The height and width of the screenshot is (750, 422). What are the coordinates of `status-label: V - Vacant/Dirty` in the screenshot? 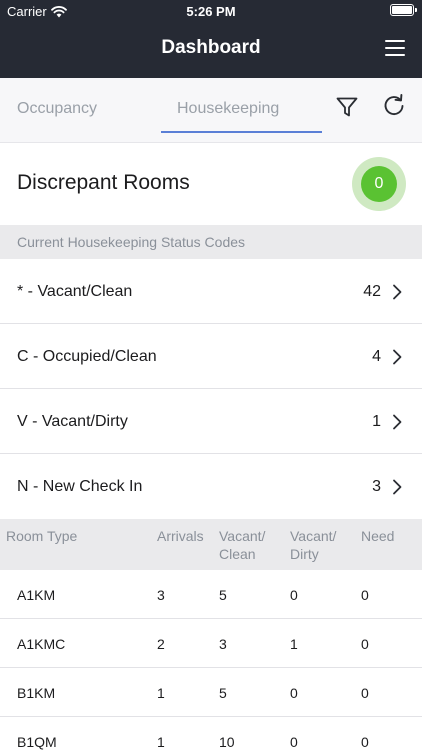 It's located at (72, 421).